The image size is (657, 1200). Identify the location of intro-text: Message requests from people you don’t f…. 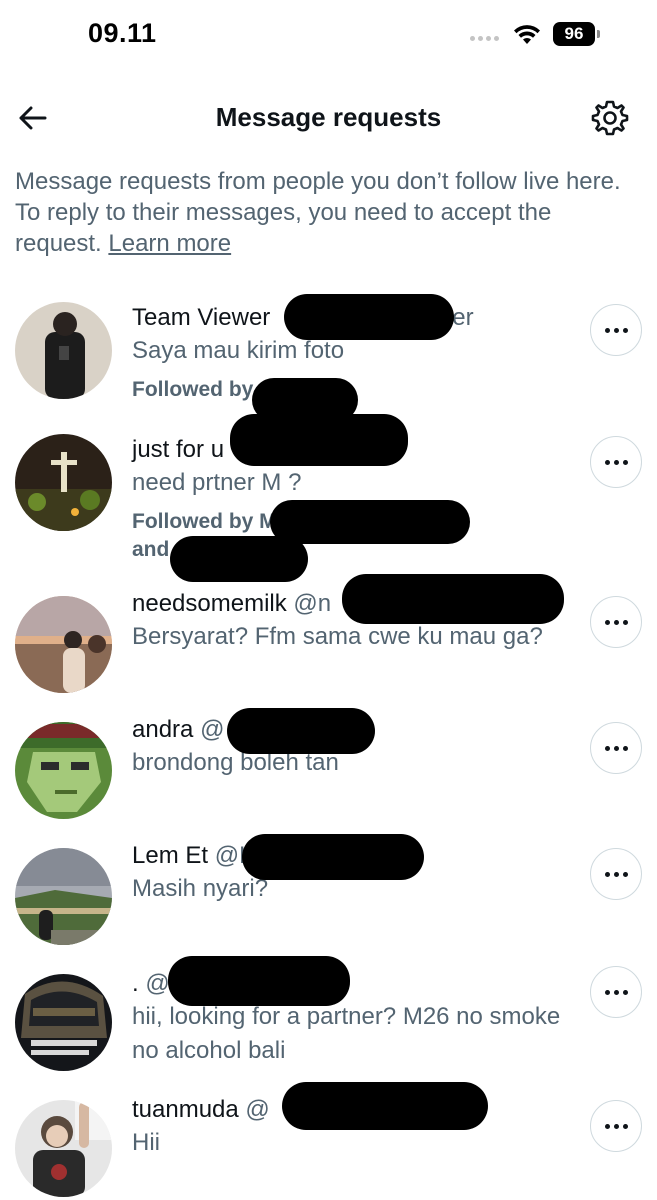
(325, 212).